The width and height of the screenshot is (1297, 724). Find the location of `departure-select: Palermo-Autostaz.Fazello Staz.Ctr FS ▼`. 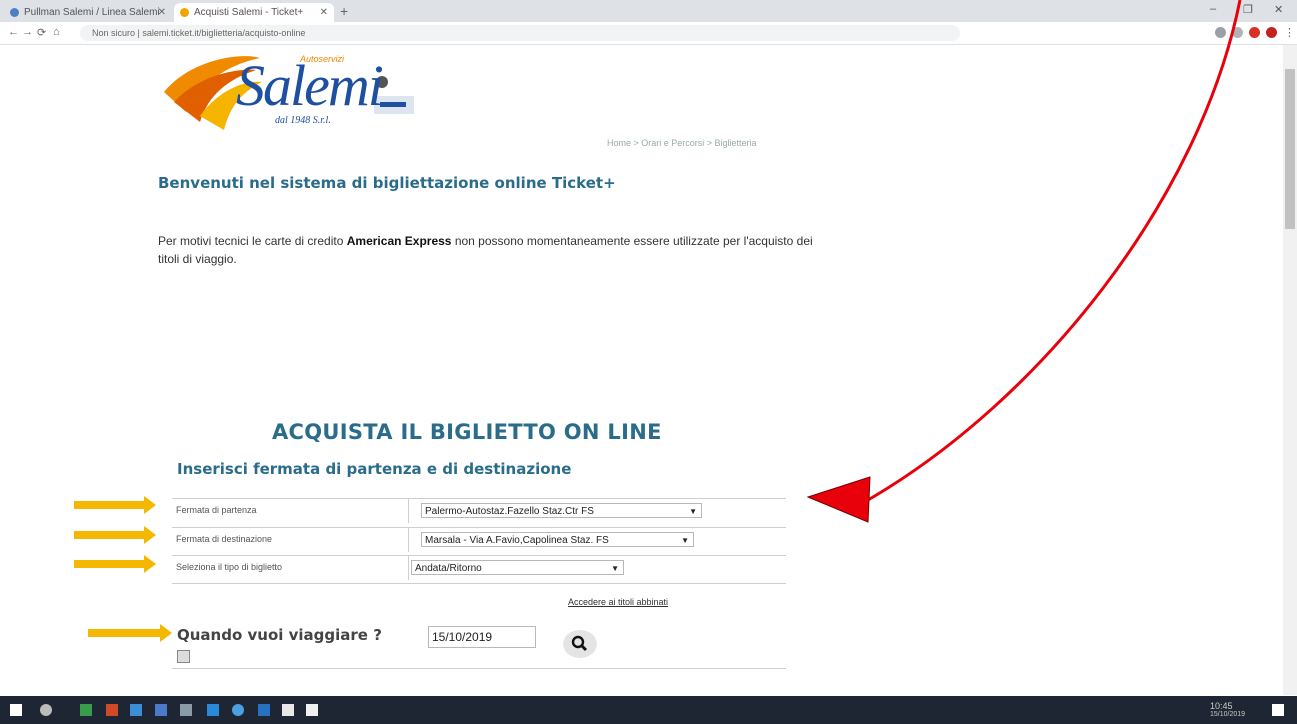

departure-select: Palermo-Autostaz.Fazello Staz.Ctr FS ▼ is located at coordinates (561, 510).